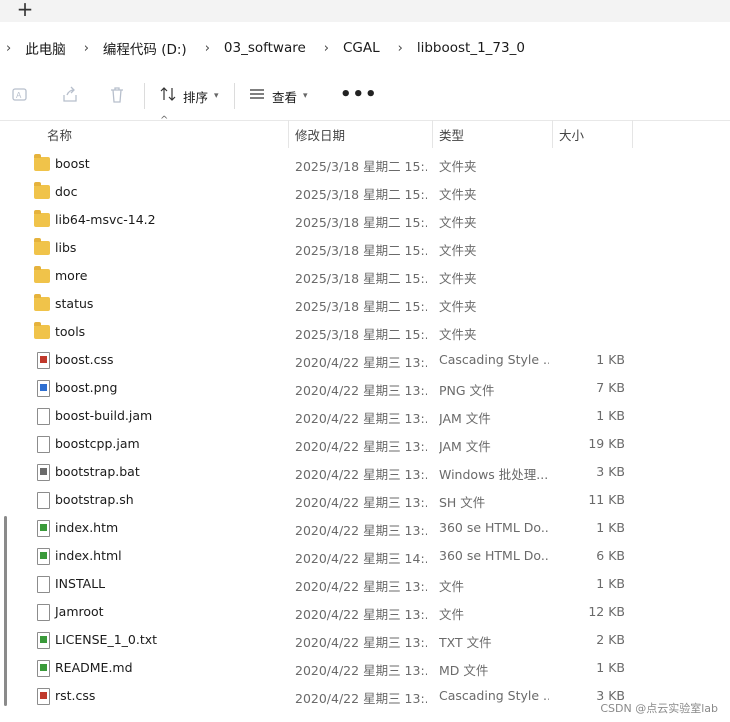 The height and width of the screenshot is (722, 730). I want to click on watermark: CSDN @点云实验室lab, so click(659, 708).